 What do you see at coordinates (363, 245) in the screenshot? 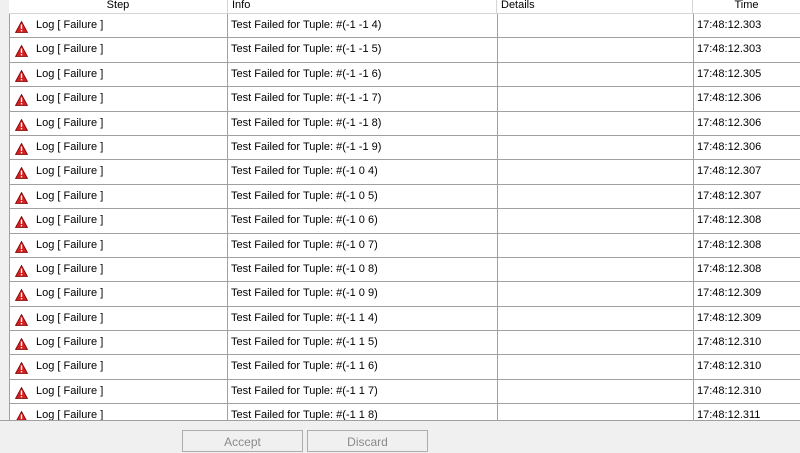
I see `info-cell: Test Failed for Tuple: #(-1 0 7)` at bounding box center [363, 245].